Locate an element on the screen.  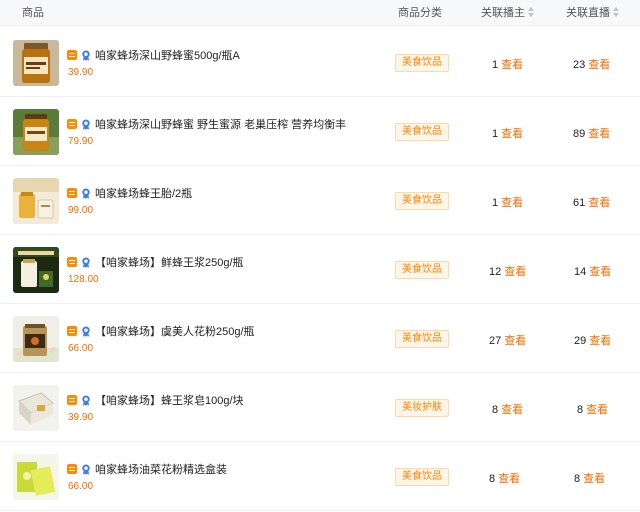
related-anchors-cell: 12 查看 is located at coordinates (507, 271).